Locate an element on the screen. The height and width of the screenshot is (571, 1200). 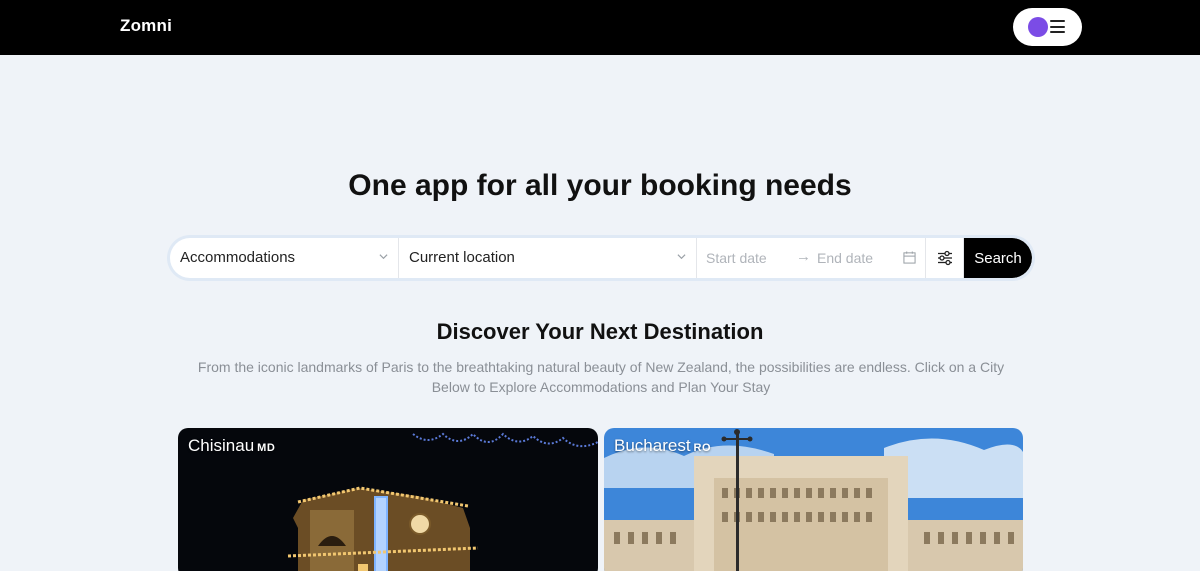
city-card-chisinau: Chisinau MD is located at coordinates (388, 499).